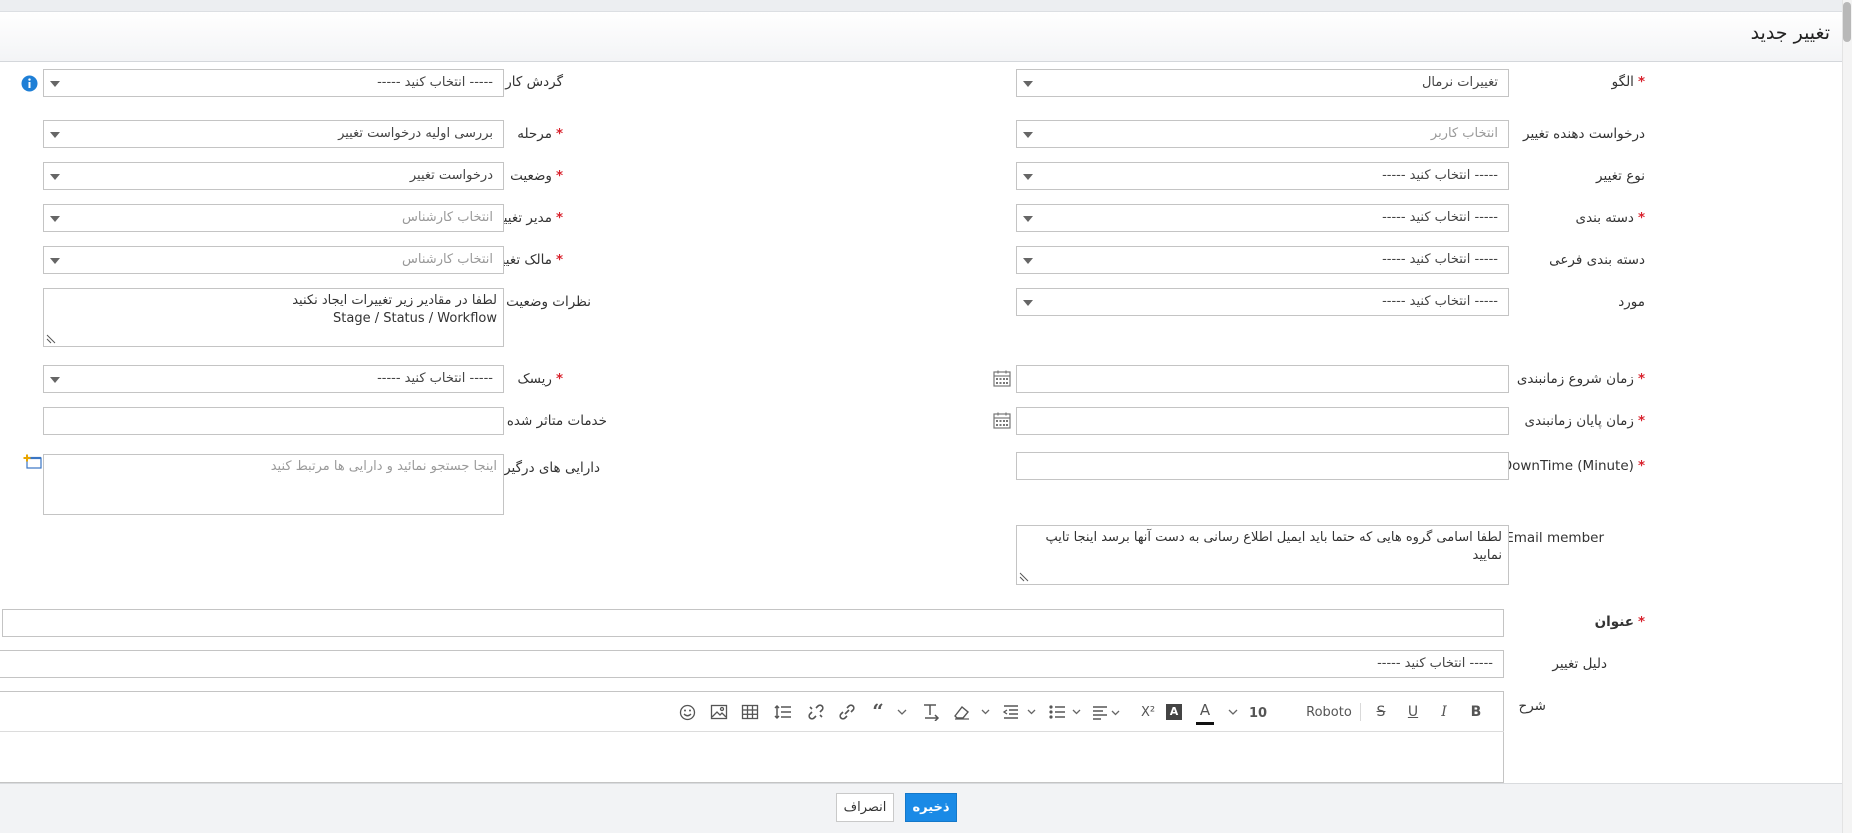 This screenshot has width=1852, height=833. What do you see at coordinates (1620, 176) in the screenshot?
I see `change-type-label: نوع تغییر` at bounding box center [1620, 176].